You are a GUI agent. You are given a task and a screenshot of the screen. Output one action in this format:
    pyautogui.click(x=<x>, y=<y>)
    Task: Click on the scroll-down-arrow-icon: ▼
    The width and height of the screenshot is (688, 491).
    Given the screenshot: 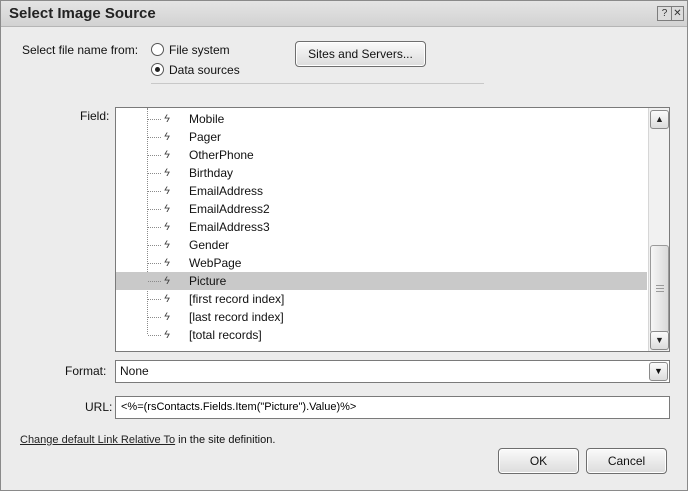 What is the action you would take?
    pyautogui.click(x=659, y=340)
    